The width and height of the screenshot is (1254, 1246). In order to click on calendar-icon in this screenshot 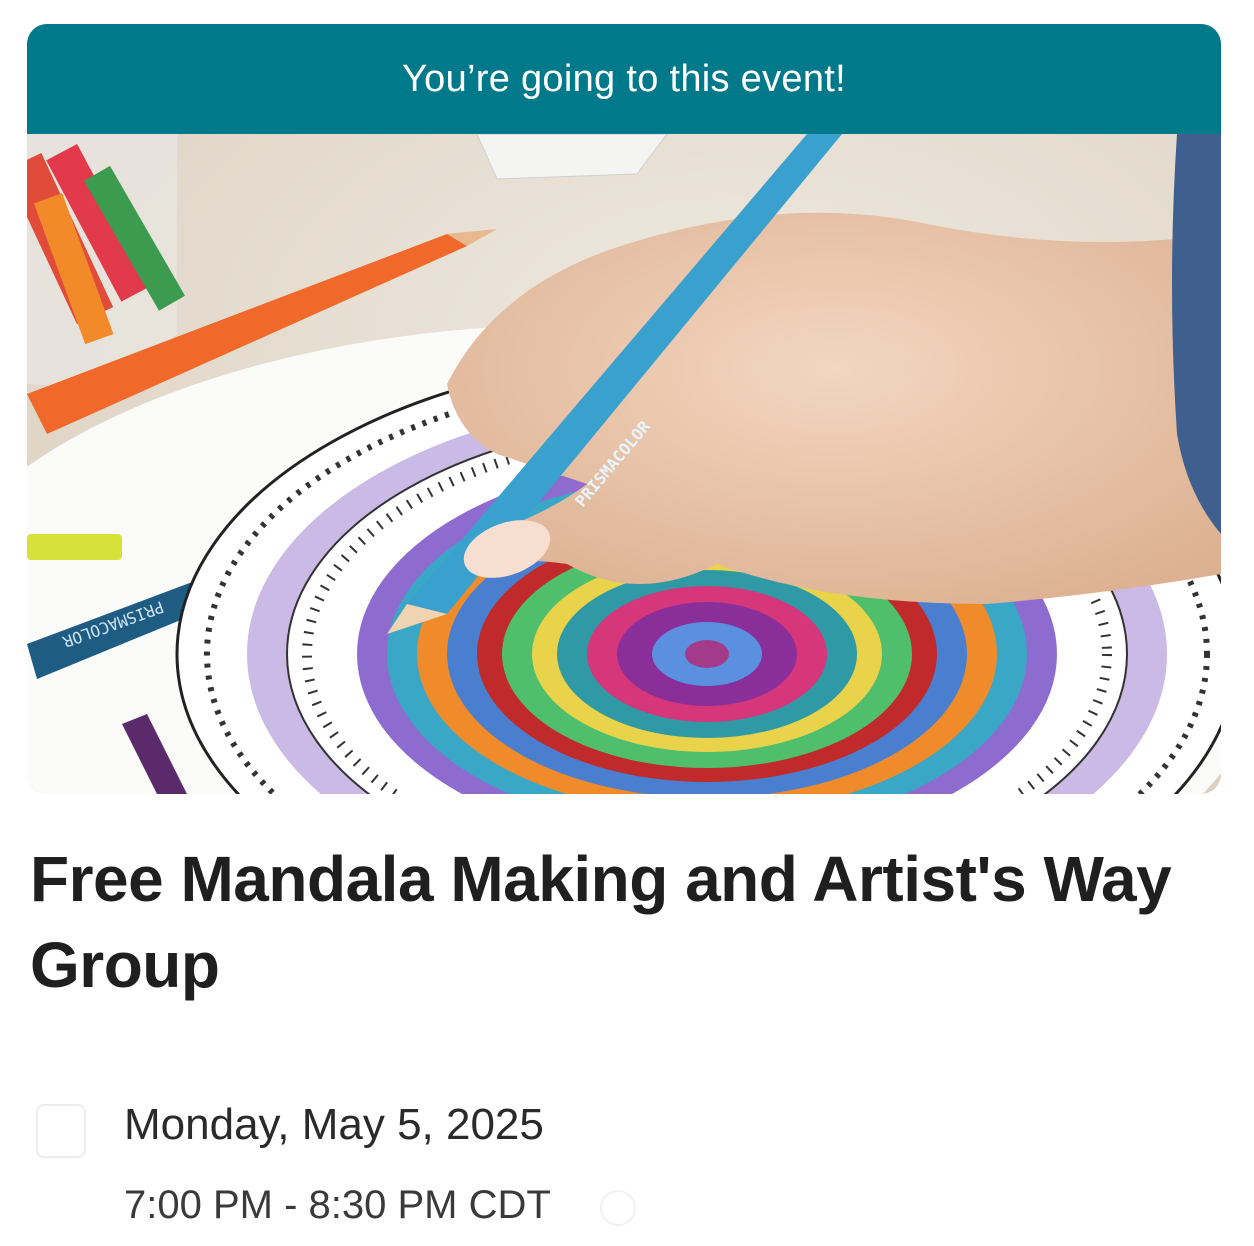, I will do `click(61, 1131)`.